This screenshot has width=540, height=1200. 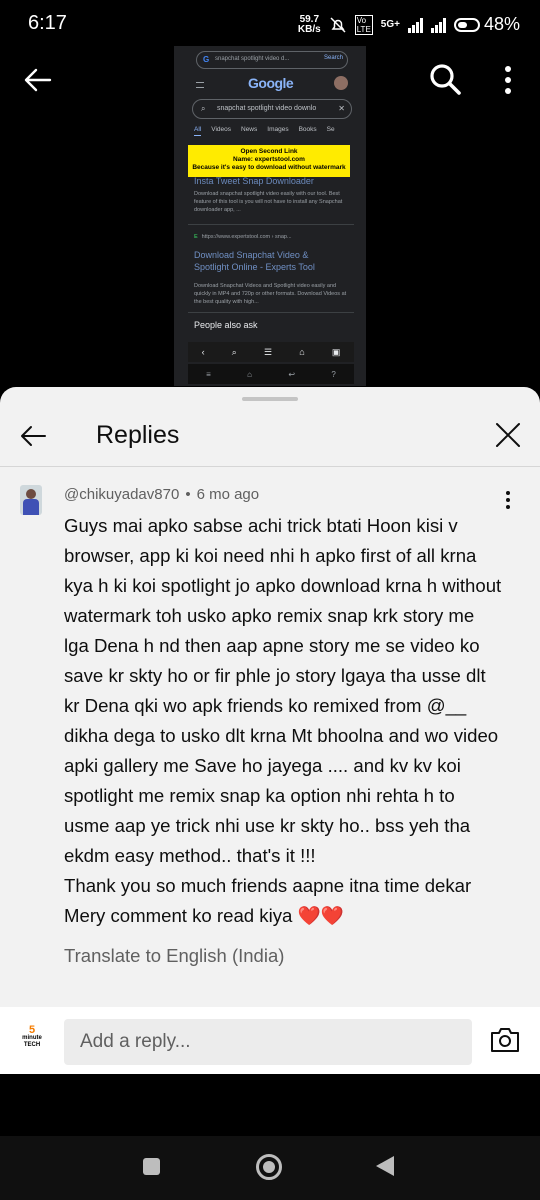 I want to click on battery: 48%, so click(x=486, y=24).